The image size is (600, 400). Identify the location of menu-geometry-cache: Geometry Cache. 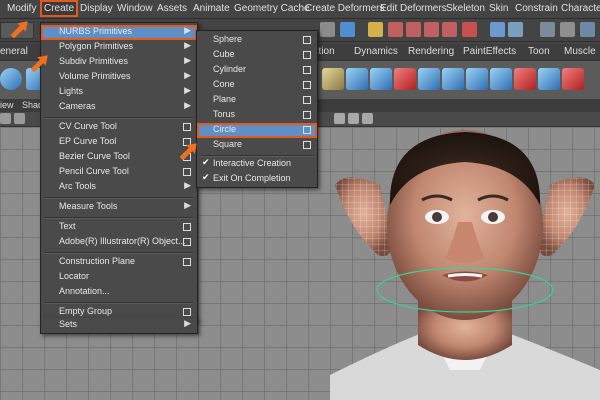
(272, 8).